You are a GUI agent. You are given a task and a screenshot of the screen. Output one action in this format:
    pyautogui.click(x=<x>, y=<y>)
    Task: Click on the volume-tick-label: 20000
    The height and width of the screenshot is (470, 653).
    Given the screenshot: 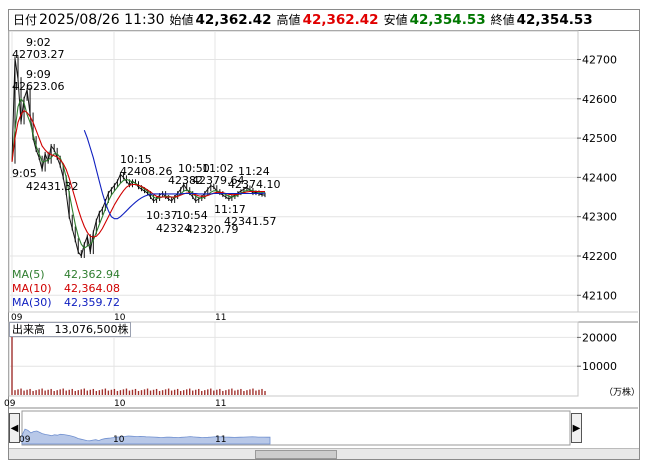 What is the action you would take?
    pyautogui.click(x=599, y=337)
    